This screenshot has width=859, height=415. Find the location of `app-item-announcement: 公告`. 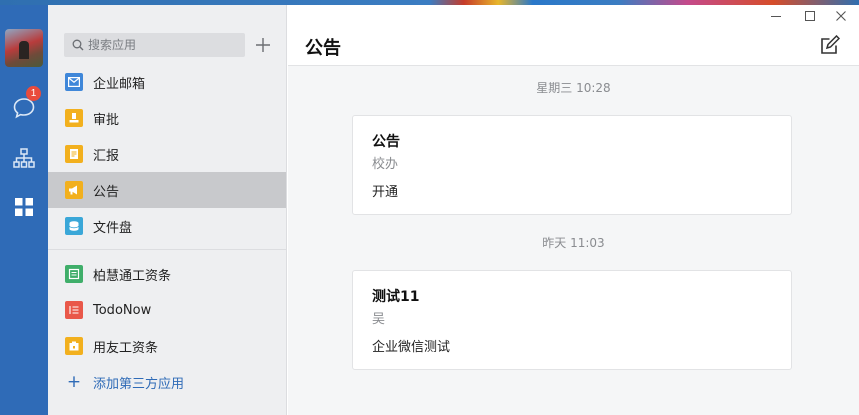

app-item-announcement: 公告 is located at coordinates (167, 190).